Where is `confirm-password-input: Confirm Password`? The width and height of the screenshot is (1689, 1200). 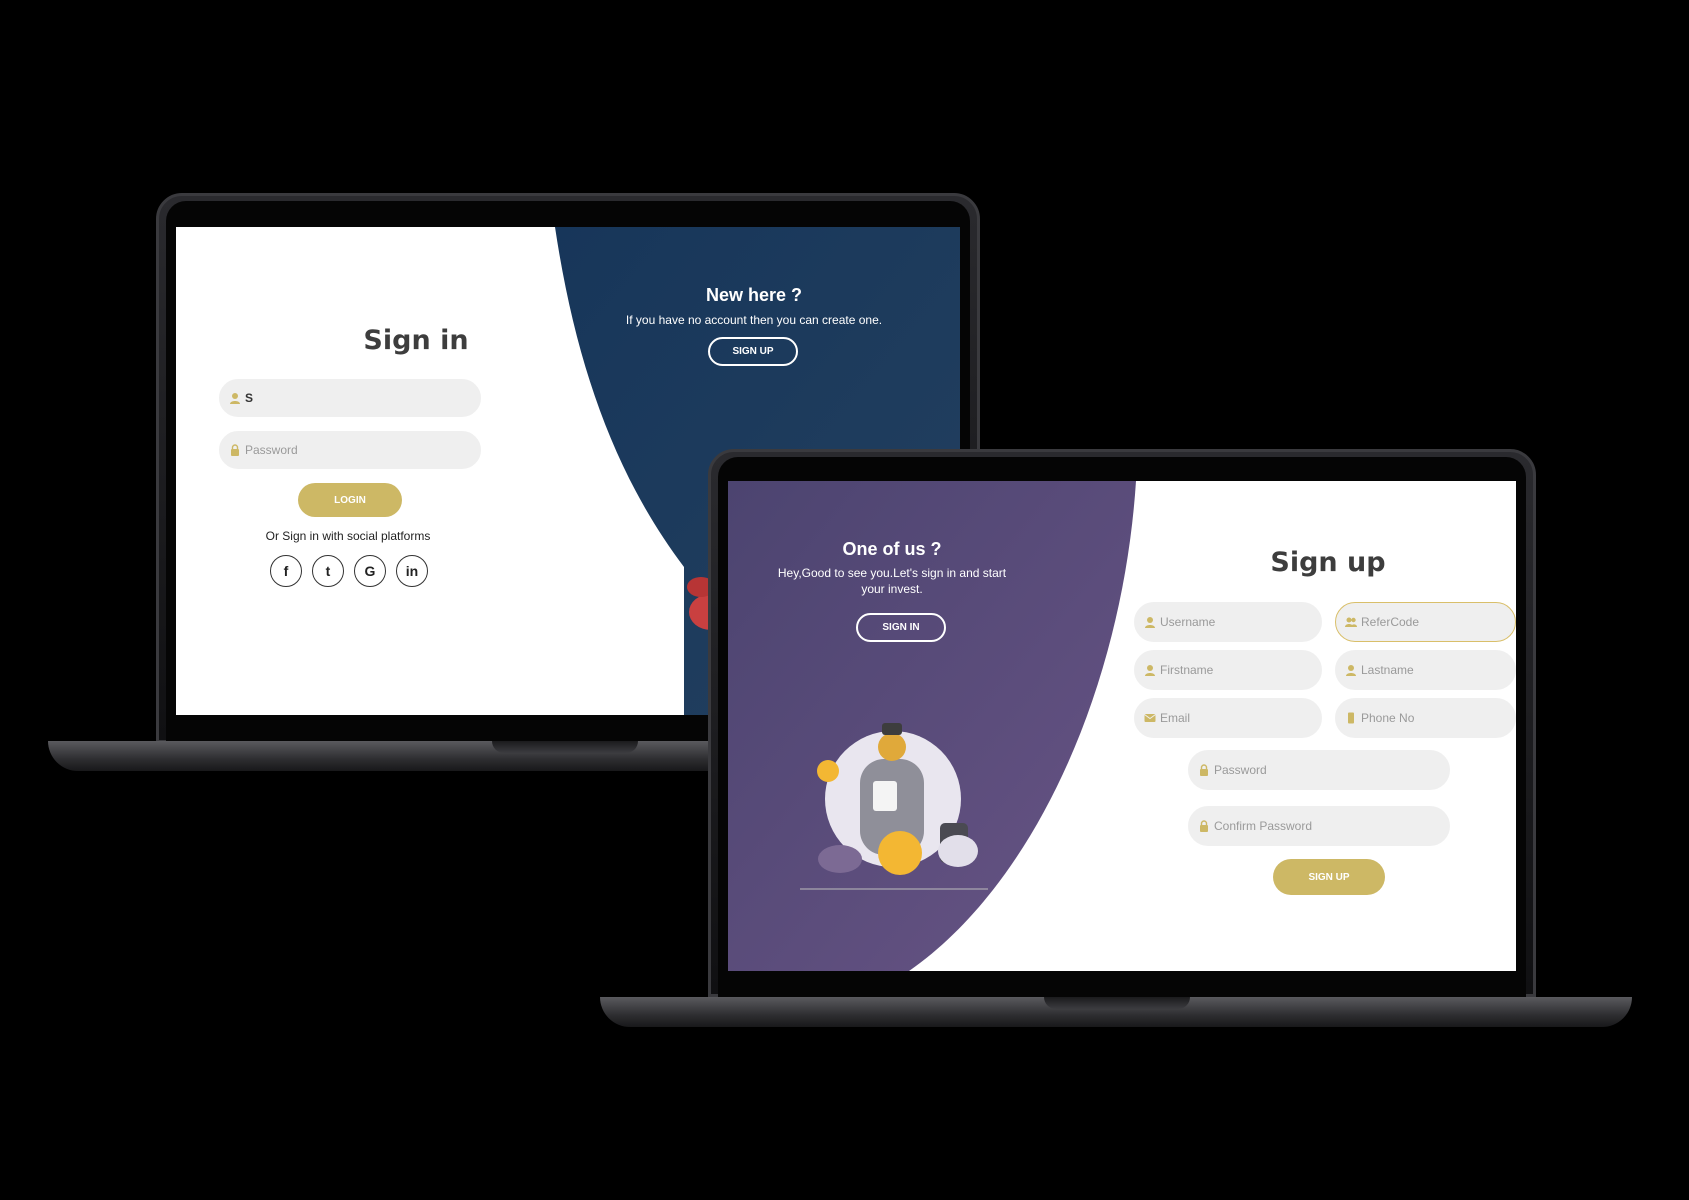
confirm-password-input: Confirm Password is located at coordinates (1319, 826).